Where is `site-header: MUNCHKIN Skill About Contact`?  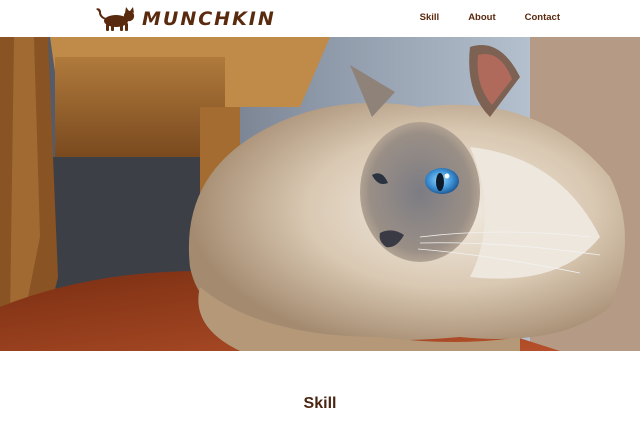 site-header: MUNCHKIN Skill About Contact is located at coordinates (320, 19).